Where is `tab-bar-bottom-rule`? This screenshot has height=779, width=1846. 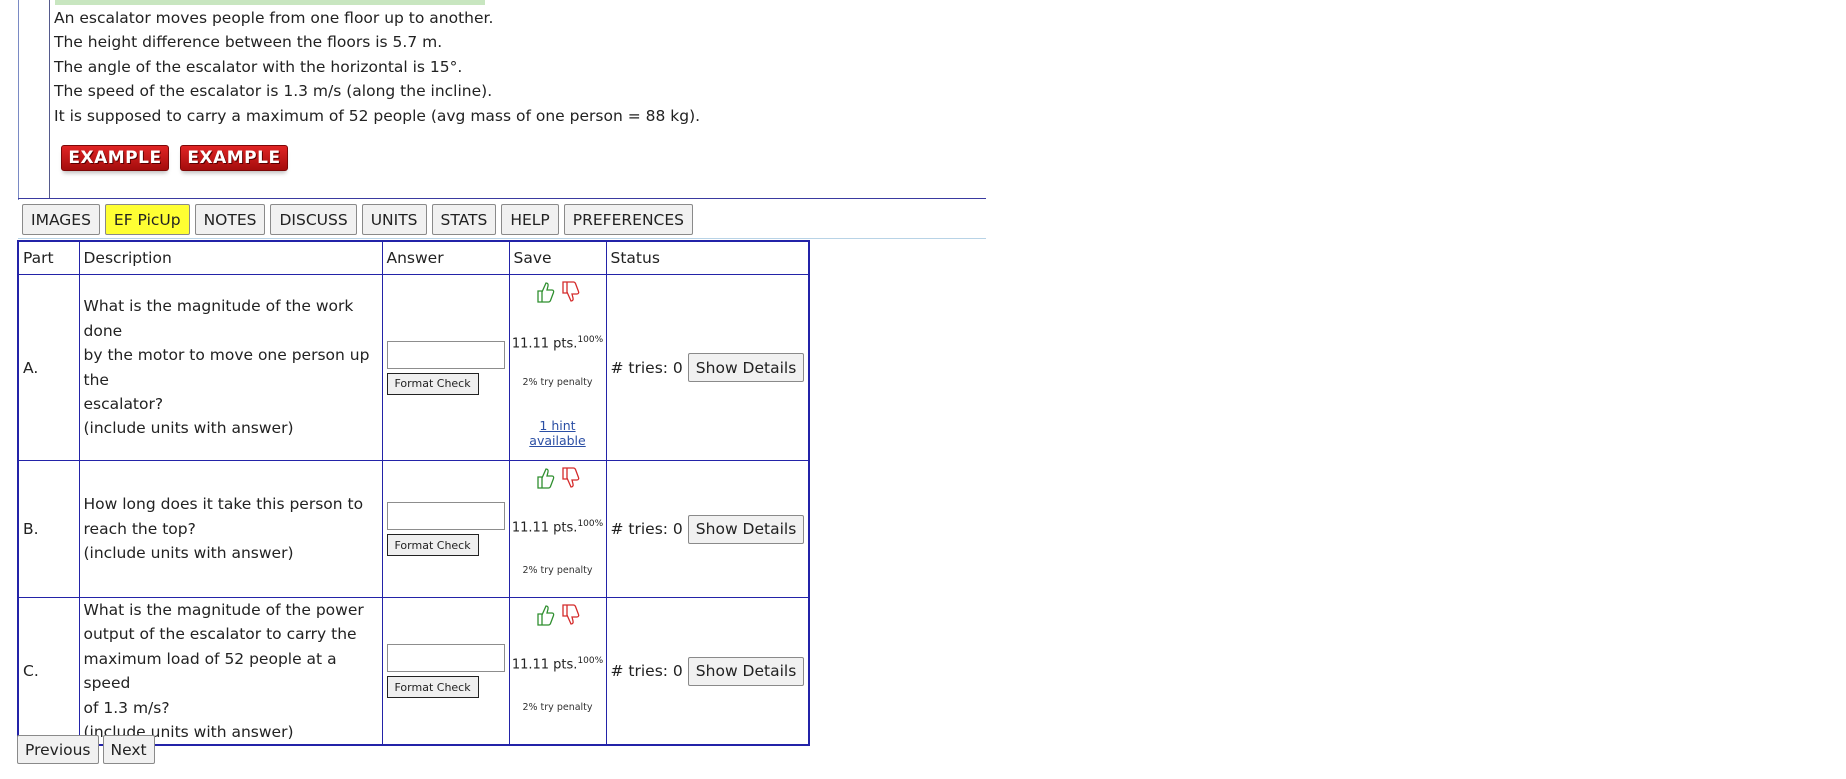 tab-bar-bottom-rule is located at coordinates (502, 238).